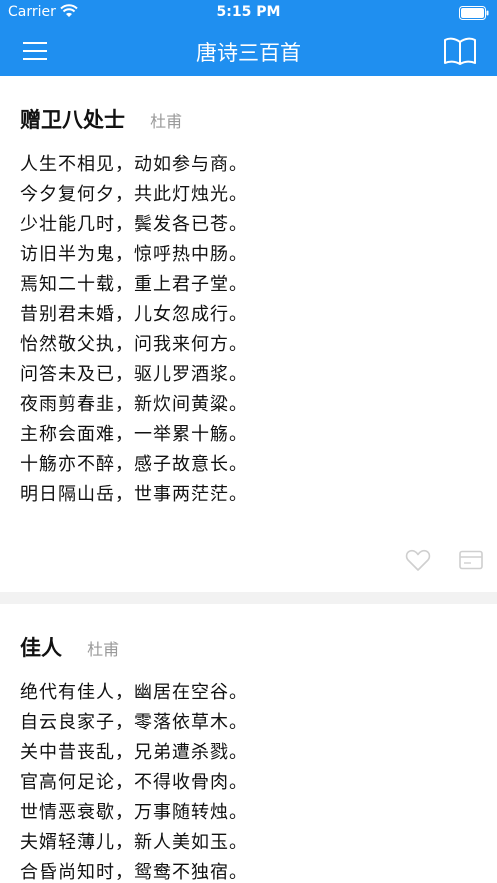 This screenshot has height=883, width=497. Describe the element at coordinates (418, 560) in the screenshot. I see `heart-icon` at that location.